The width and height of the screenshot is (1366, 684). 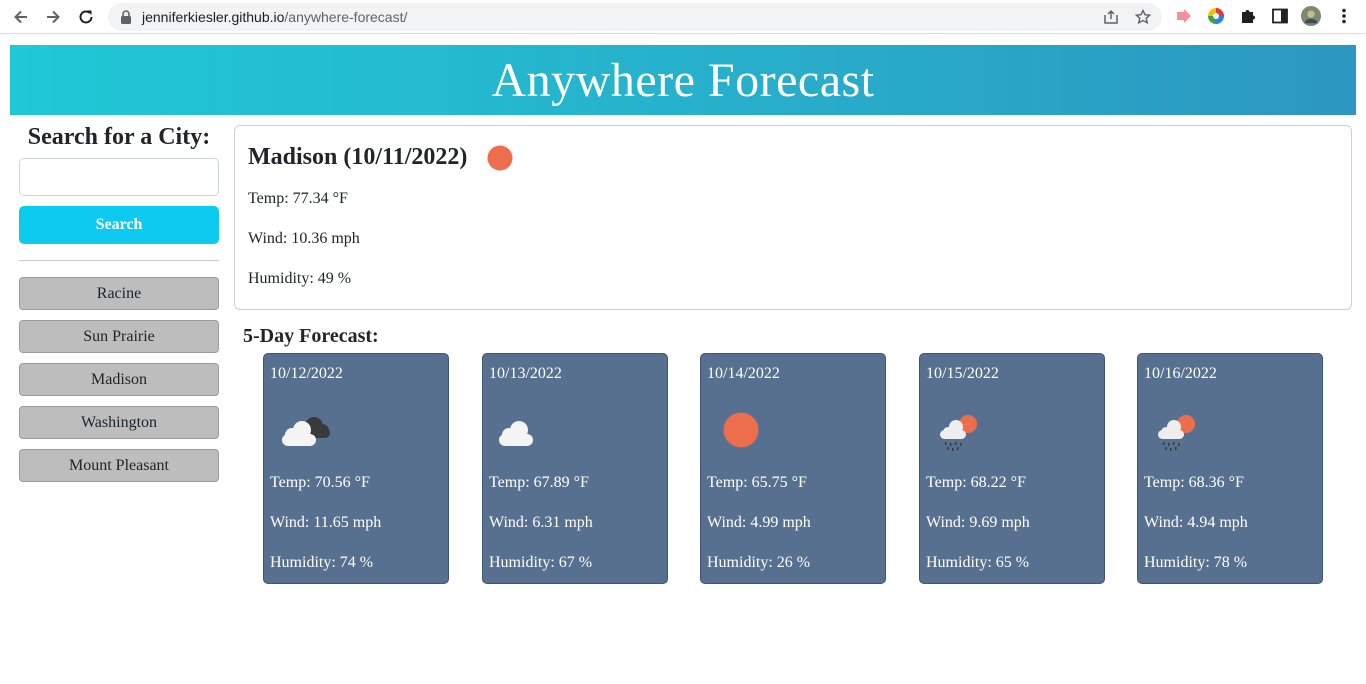 What do you see at coordinates (304, 238) in the screenshot?
I see `current-wind: Wind: 10.36 mph` at bounding box center [304, 238].